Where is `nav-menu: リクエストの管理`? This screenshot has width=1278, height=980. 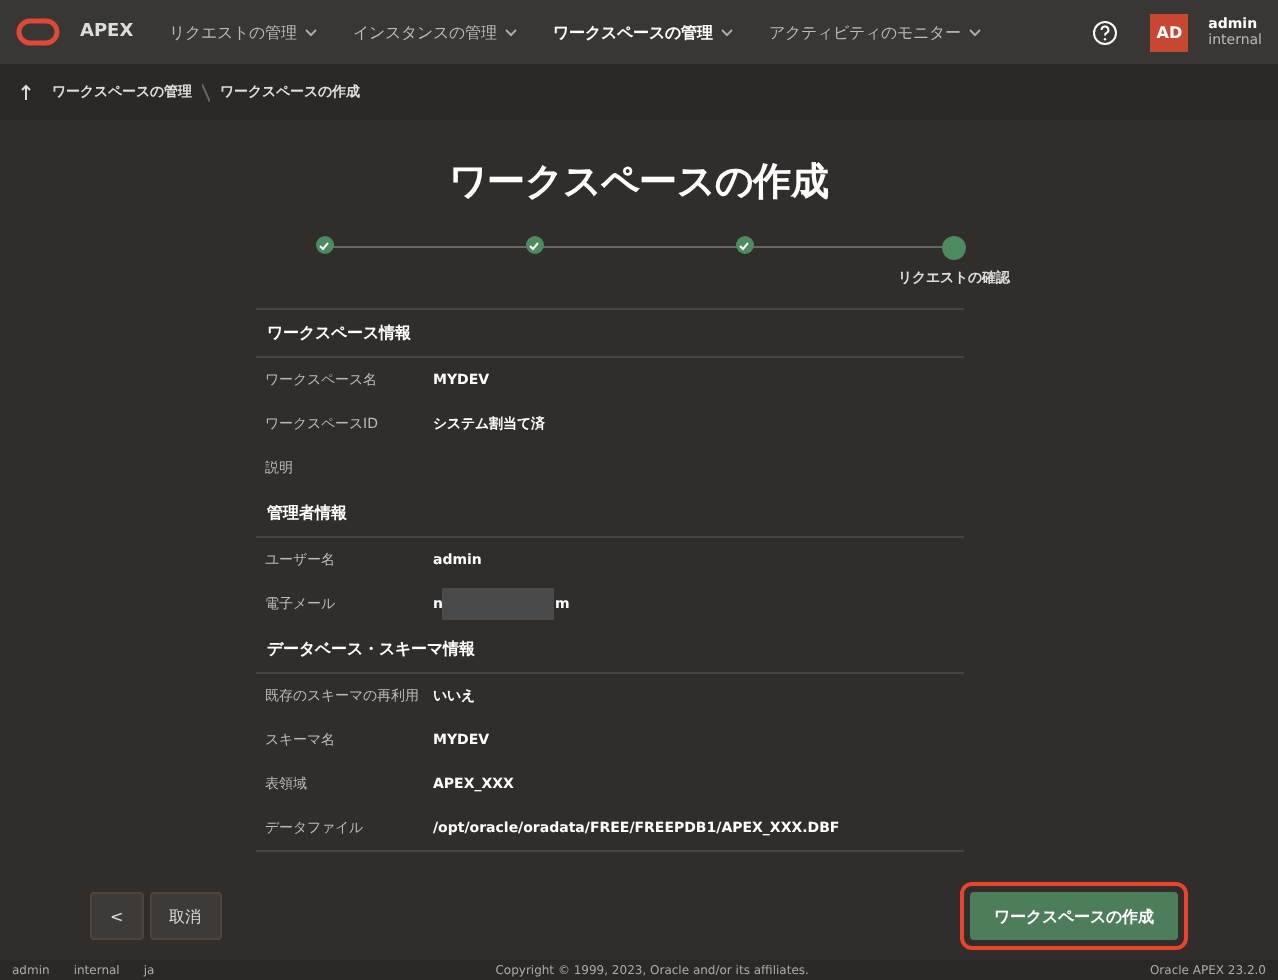 nav-menu: リクエストの管理 is located at coordinates (243, 32).